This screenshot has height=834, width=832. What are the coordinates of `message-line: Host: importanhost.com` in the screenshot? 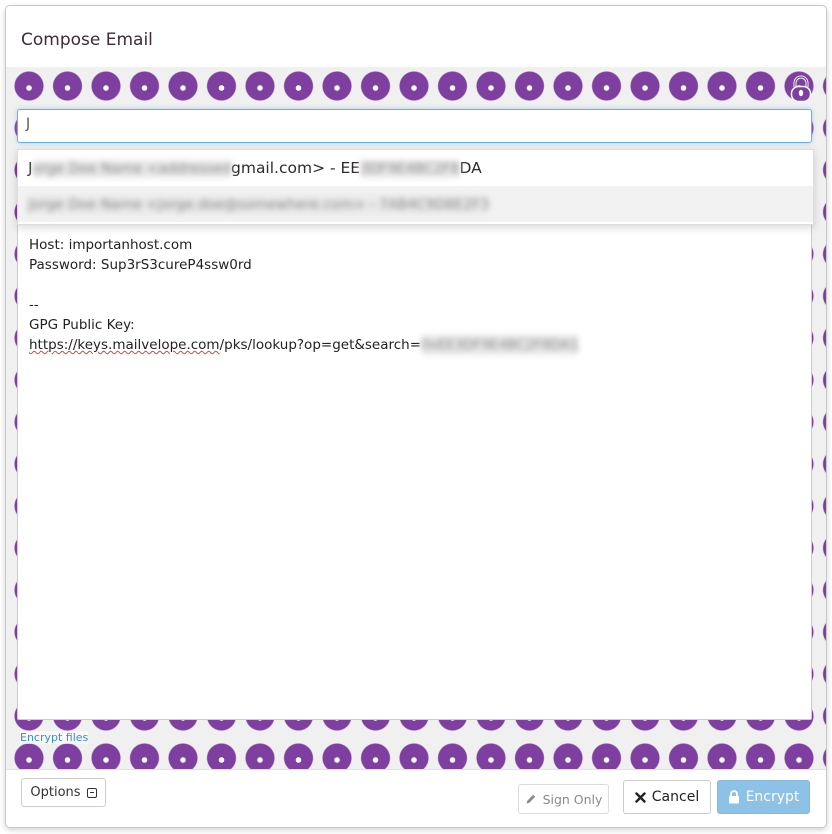 It's located at (111, 245).